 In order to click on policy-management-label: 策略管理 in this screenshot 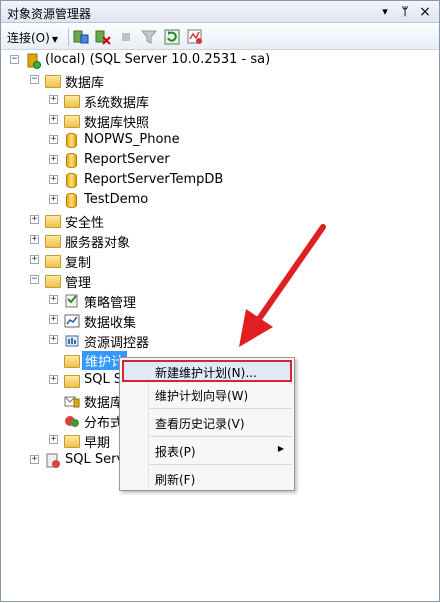, I will do `click(110, 303)`.